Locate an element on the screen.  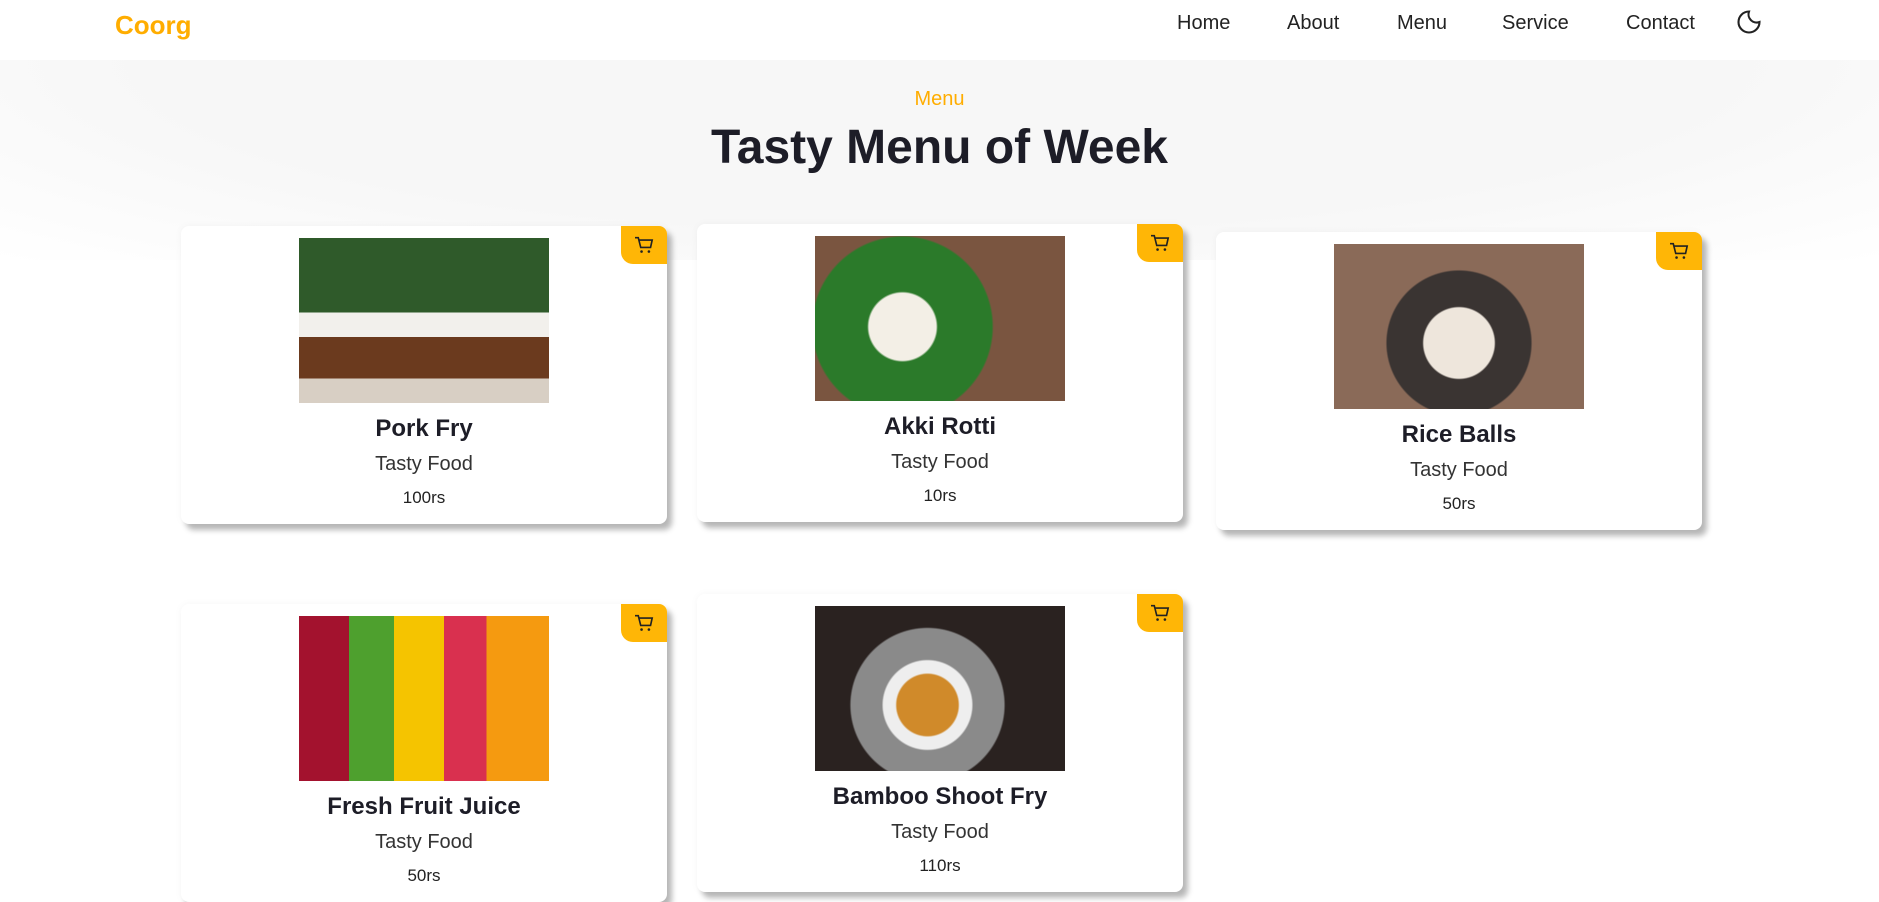
navbar: Coorg Home About Menu Service Contact is located at coordinates (939, 30).